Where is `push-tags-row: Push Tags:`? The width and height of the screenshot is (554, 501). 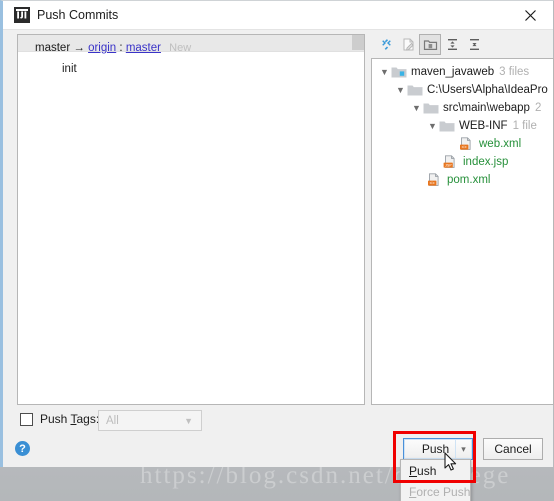 push-tags-row: Push Tags: is located at coordinates (59, 419).